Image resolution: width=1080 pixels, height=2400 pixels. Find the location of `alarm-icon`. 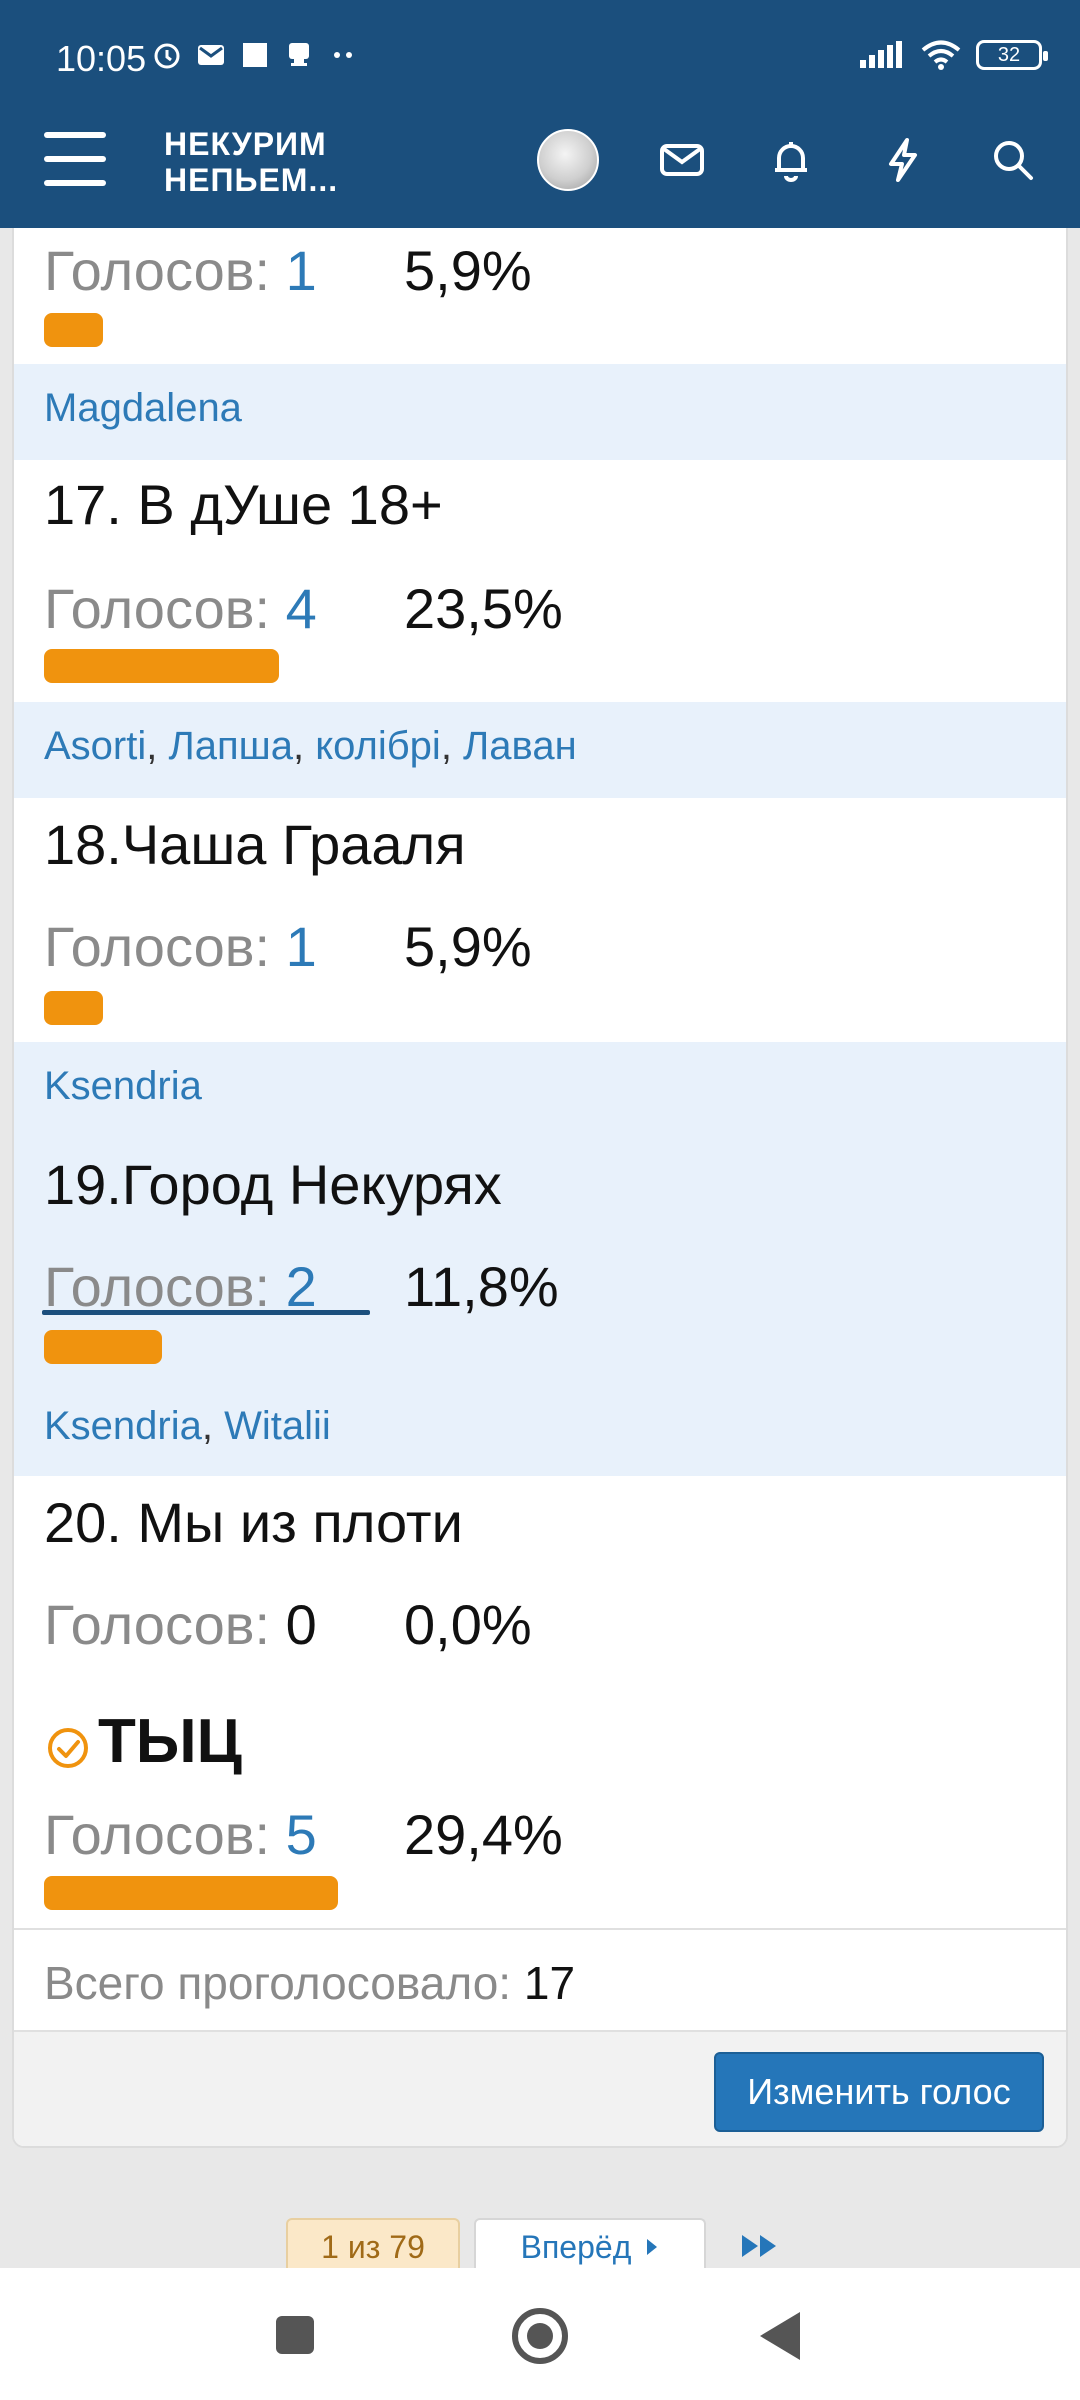

alarm-icon is located at coordinates (167, 55).